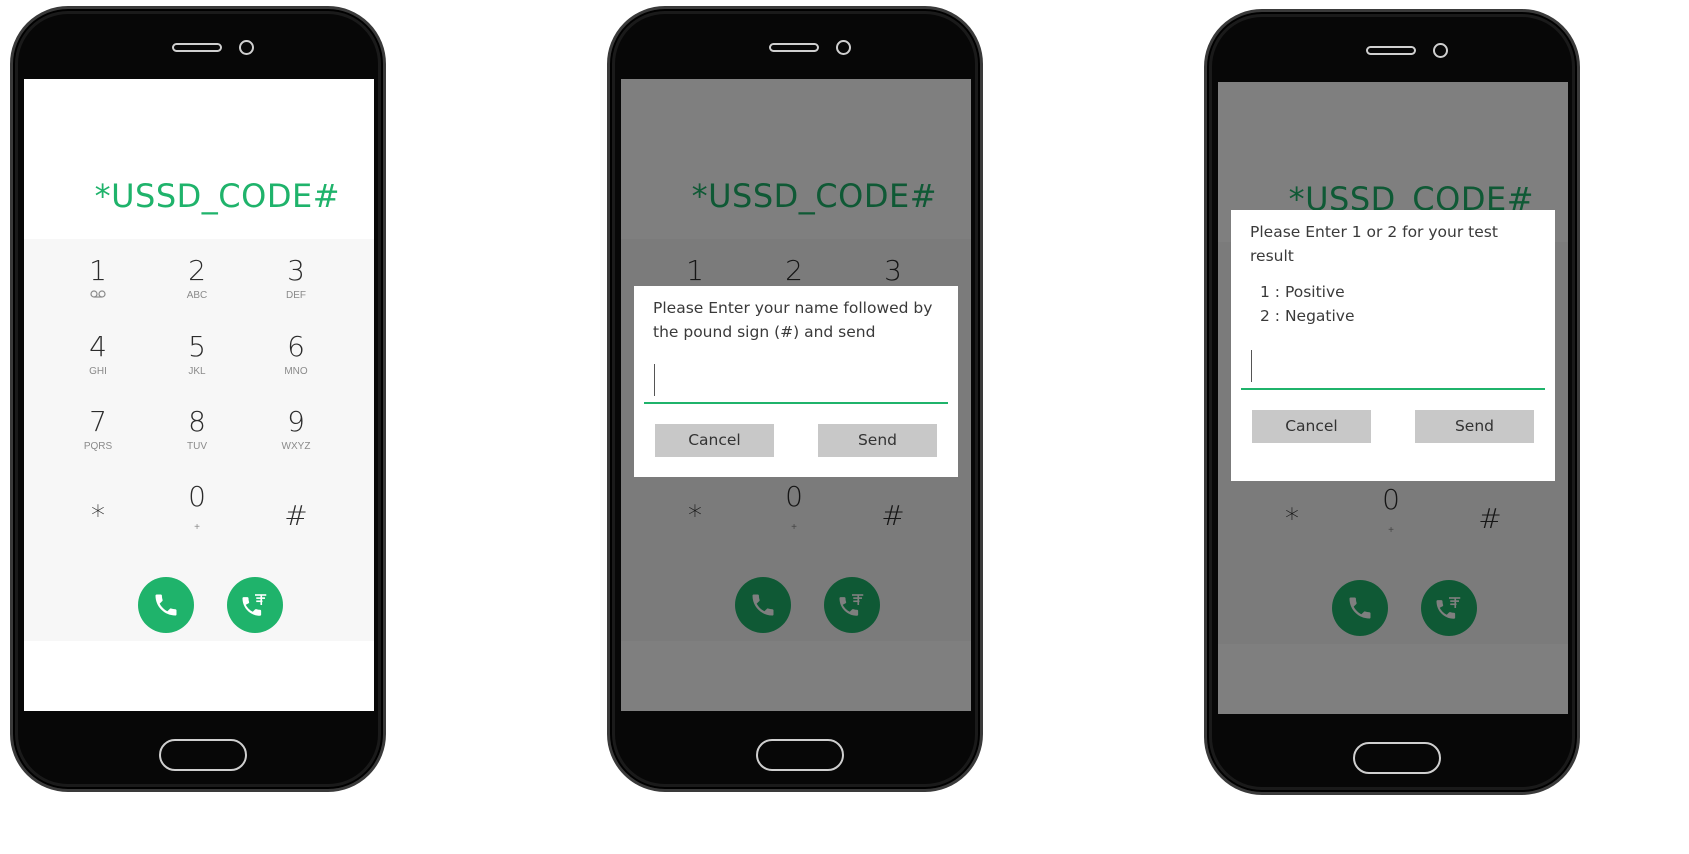  I want to click on dial-key-0: 0 +, so click(197, 513).